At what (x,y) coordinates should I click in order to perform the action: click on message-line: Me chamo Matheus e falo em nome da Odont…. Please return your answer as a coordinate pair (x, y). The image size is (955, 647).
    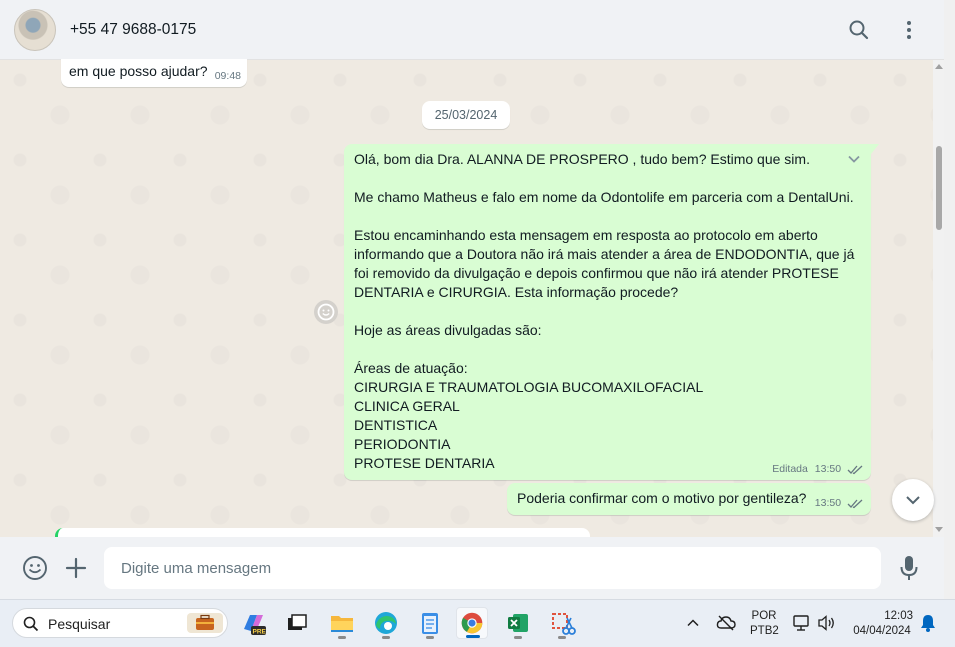
    Looking at the image, I should click on (604, 197).